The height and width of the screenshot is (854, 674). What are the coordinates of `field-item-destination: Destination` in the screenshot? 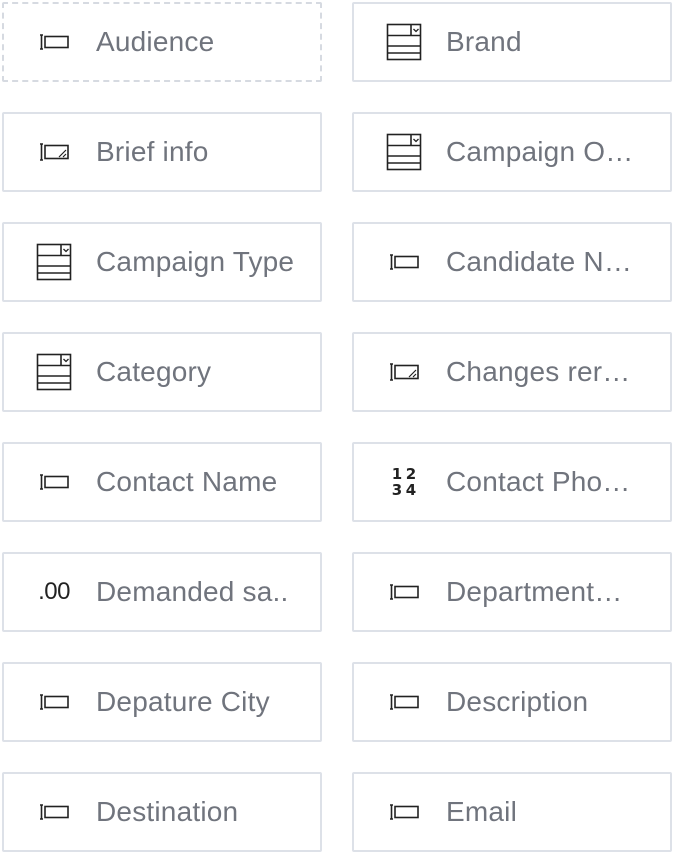 It's located at (162, 812).